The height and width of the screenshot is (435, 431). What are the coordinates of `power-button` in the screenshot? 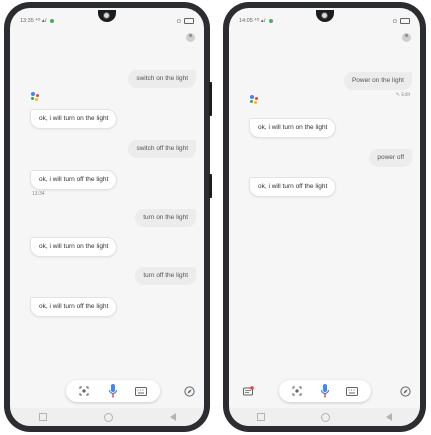 It's located at (210, 186).